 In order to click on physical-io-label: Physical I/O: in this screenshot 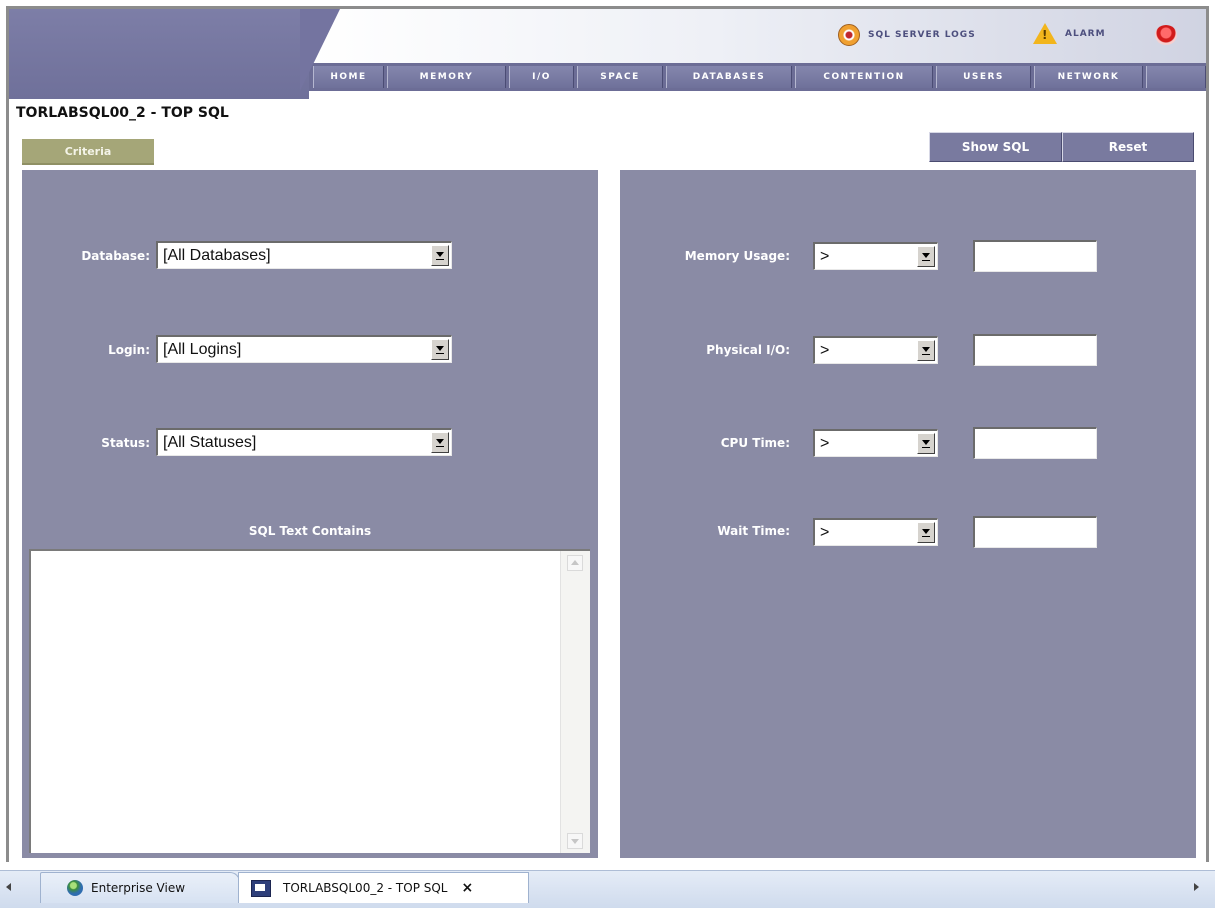, I will do `click(748, 350)`.